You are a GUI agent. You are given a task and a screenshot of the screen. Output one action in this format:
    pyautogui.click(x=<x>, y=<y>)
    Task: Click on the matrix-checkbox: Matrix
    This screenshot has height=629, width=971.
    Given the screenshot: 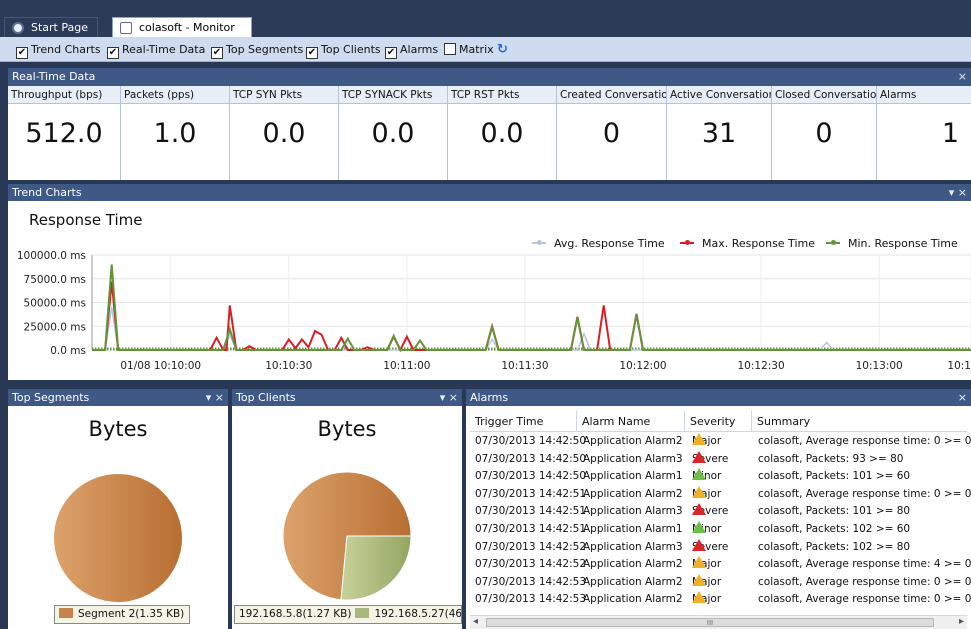 What is the action you would take?
    pyautogui.click(x=469, y=49)
    